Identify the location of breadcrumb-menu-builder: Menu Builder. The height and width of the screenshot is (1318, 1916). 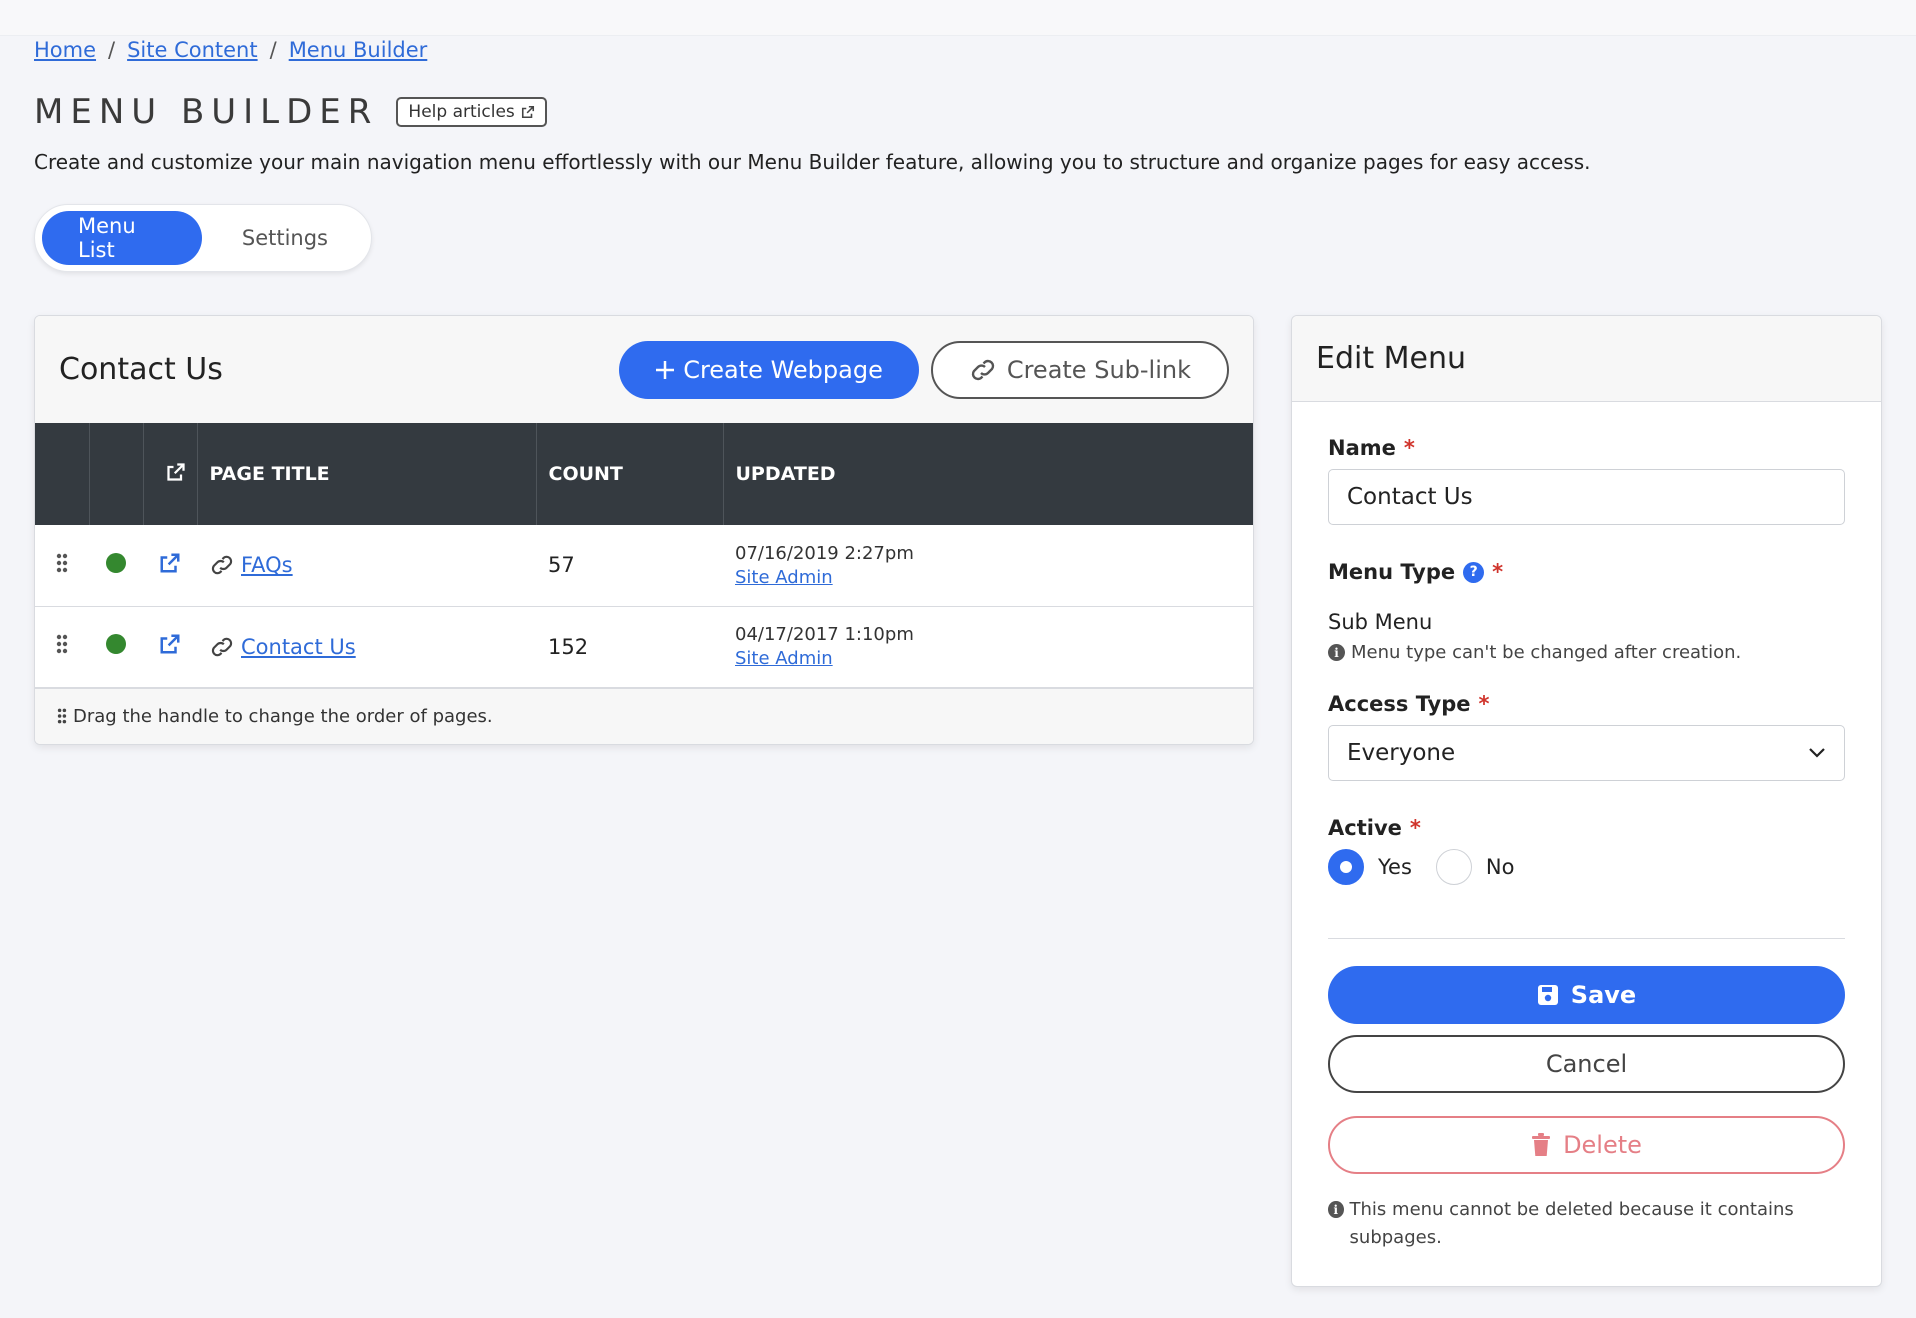
(358, 50).